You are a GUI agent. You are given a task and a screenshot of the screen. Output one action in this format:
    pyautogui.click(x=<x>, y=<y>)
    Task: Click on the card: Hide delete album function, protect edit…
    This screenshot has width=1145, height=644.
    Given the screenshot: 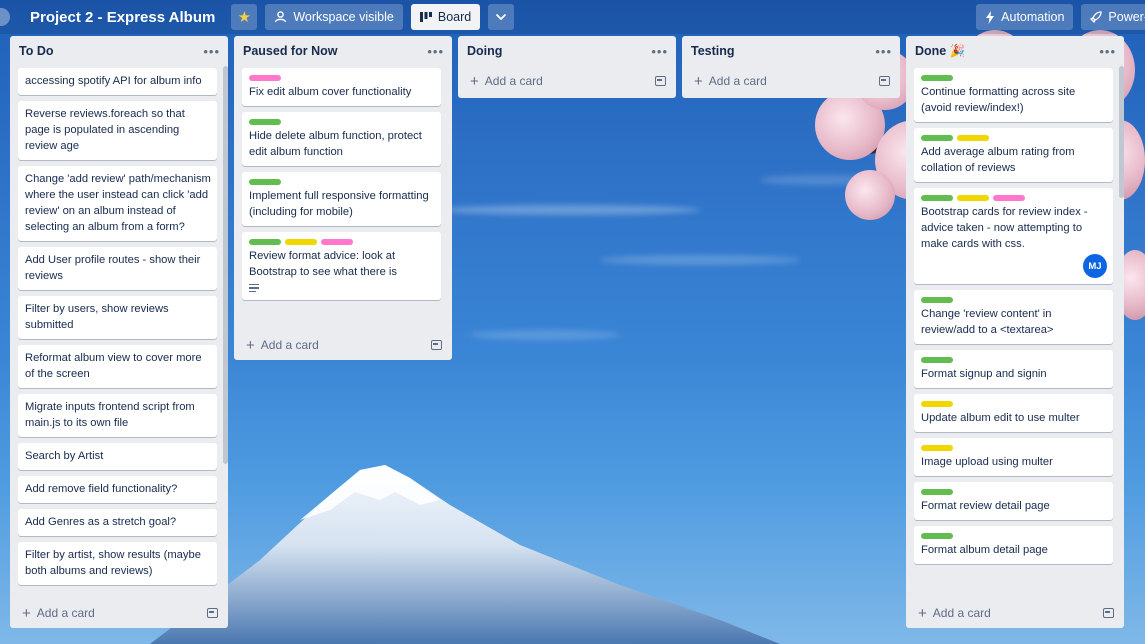 What is the action you would take?
    pyautogui.click(x=341, y=139)
    